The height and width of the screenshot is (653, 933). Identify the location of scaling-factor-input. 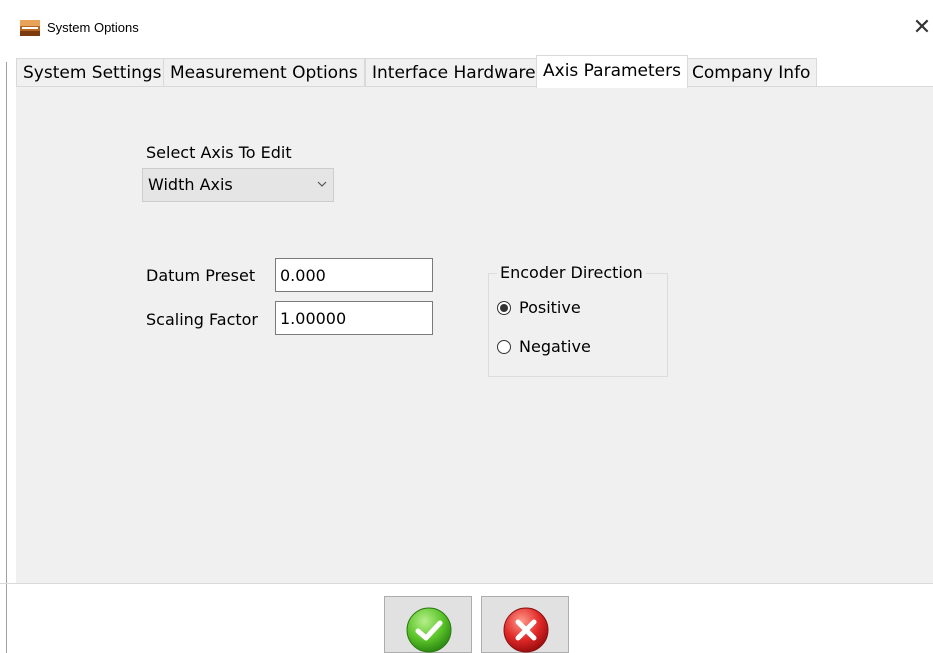
(354, 318).